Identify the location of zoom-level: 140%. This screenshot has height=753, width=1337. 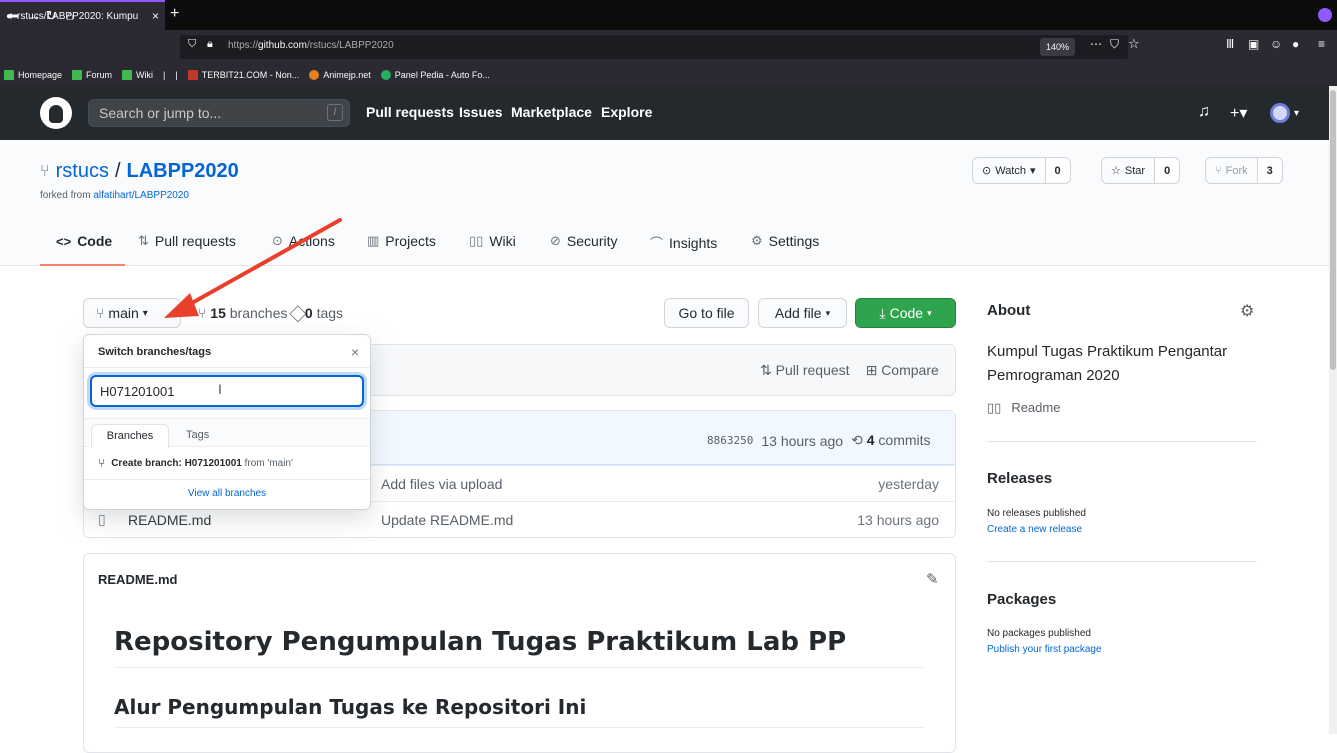
(1058, 47).